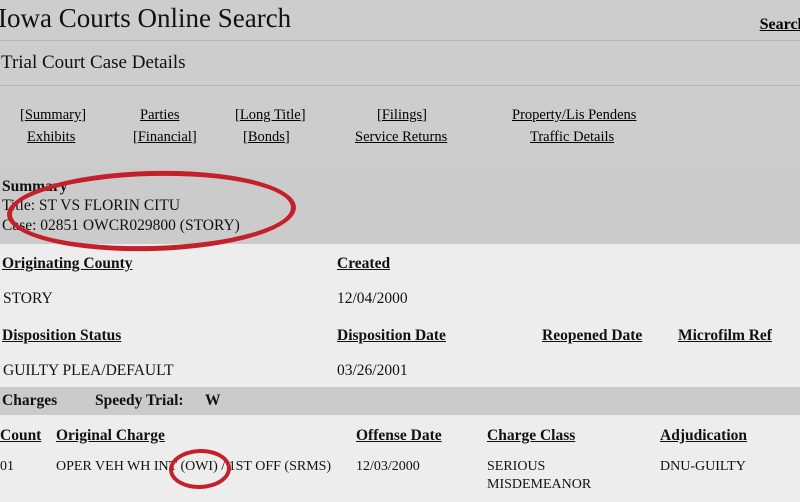  I want to click on cell-original-charge: OPER VEH WH INT (OWI) / 1ST OFF (SRMS), so click(194, 466).